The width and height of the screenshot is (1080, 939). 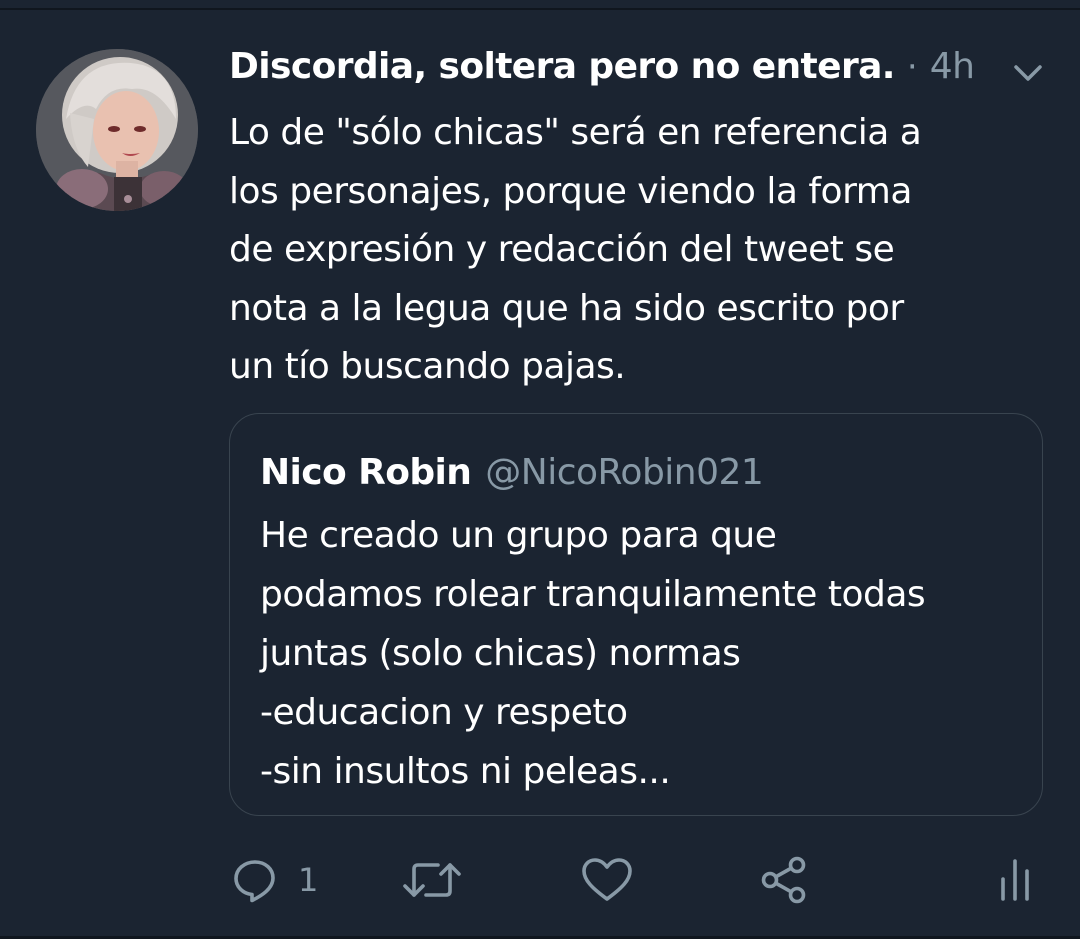 I want to click on reply-icon, so click(x=254, y=881).